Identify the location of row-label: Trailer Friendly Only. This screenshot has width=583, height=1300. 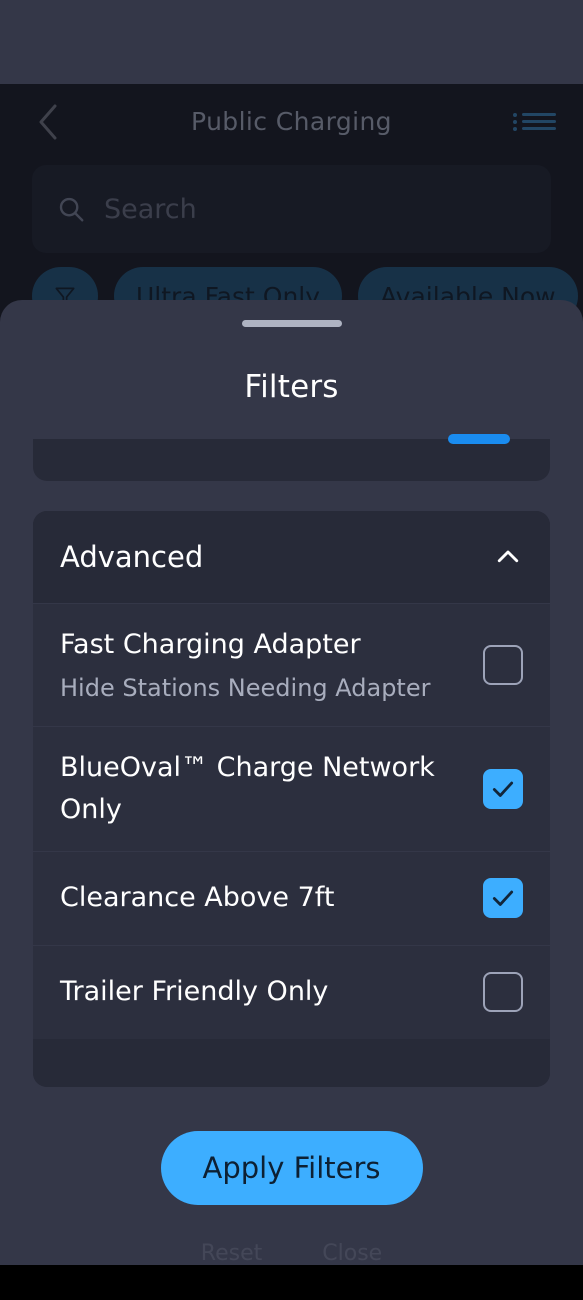
(194, 992).